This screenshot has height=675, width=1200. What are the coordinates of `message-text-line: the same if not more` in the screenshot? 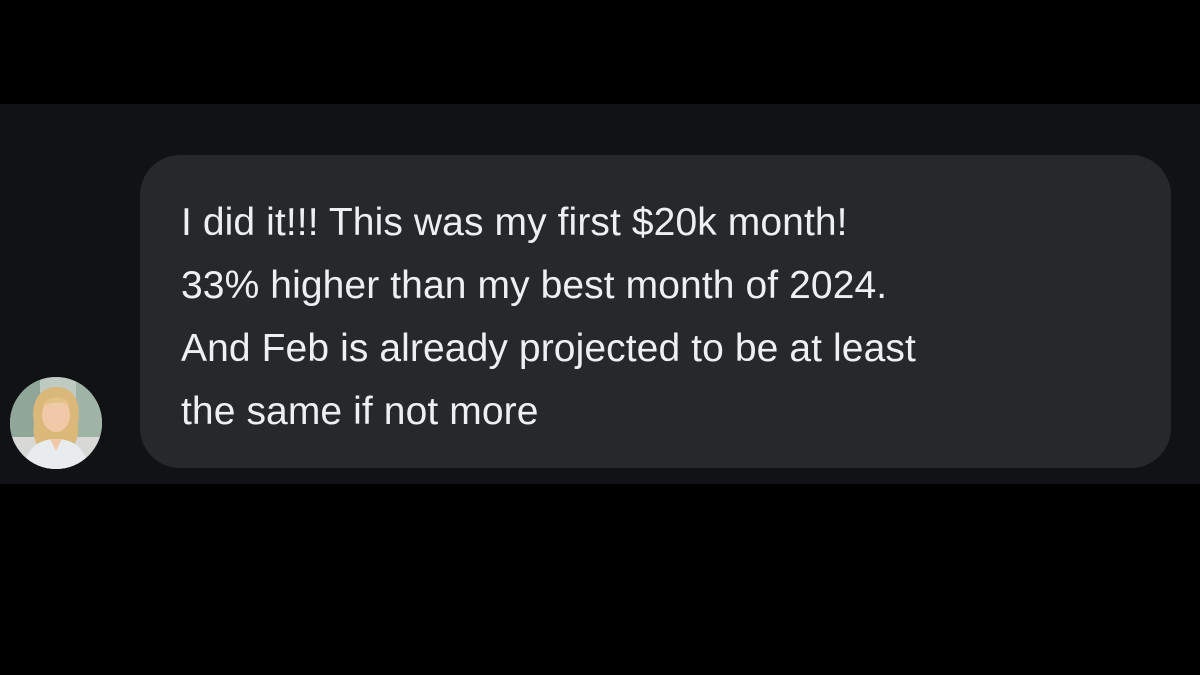 It's located at (360, 411).